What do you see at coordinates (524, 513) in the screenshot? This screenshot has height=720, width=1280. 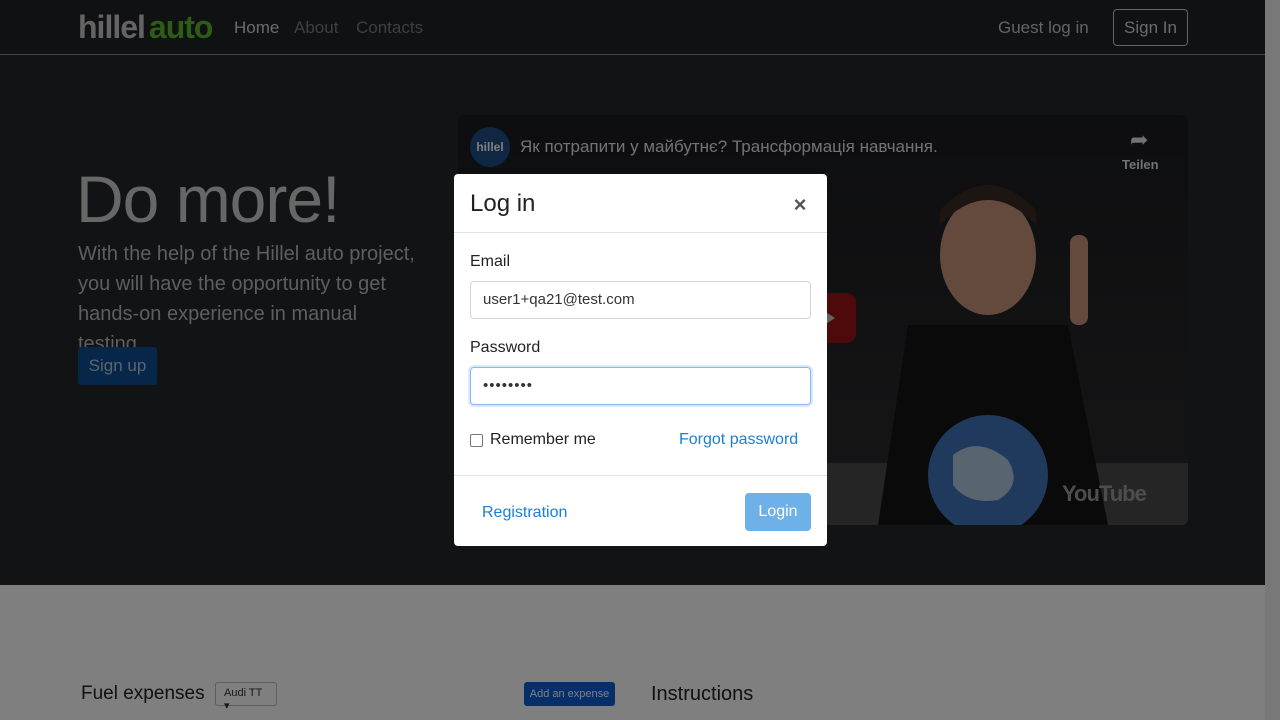 I see `registration-link: Registration` at bounding box center [524, 513].